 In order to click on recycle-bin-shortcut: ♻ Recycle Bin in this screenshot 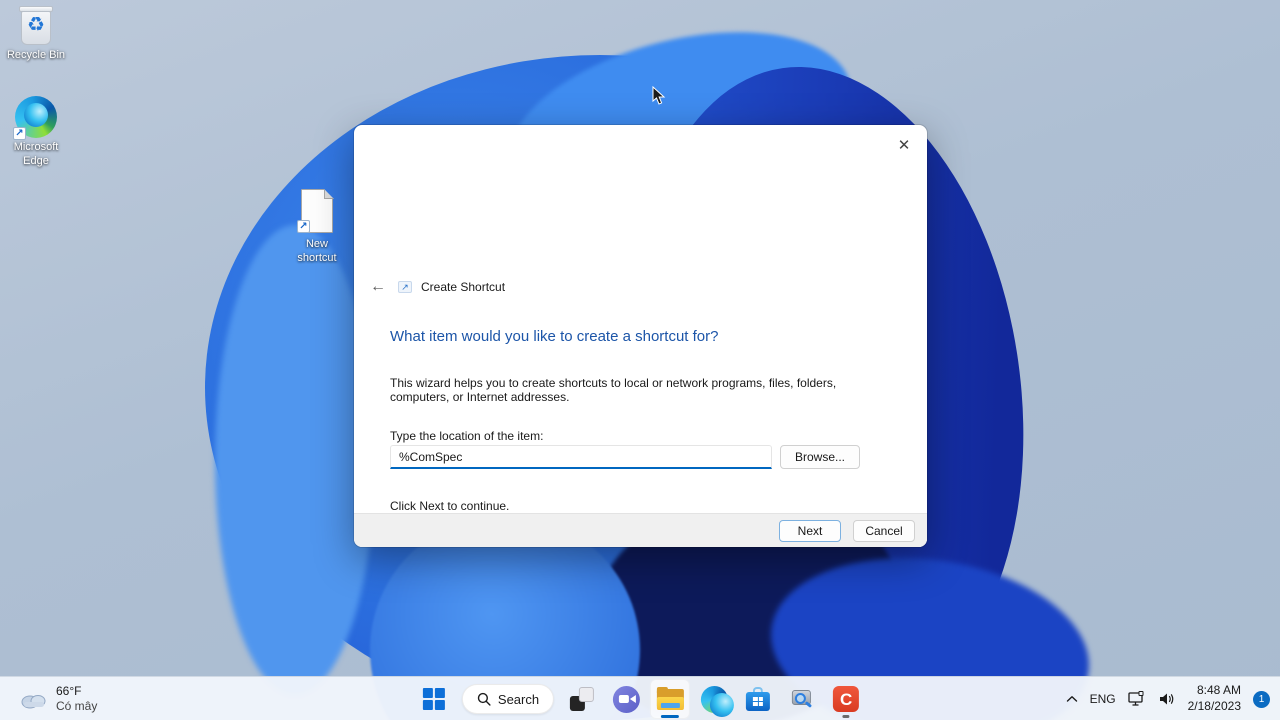, I will do `click(36, 34)`.